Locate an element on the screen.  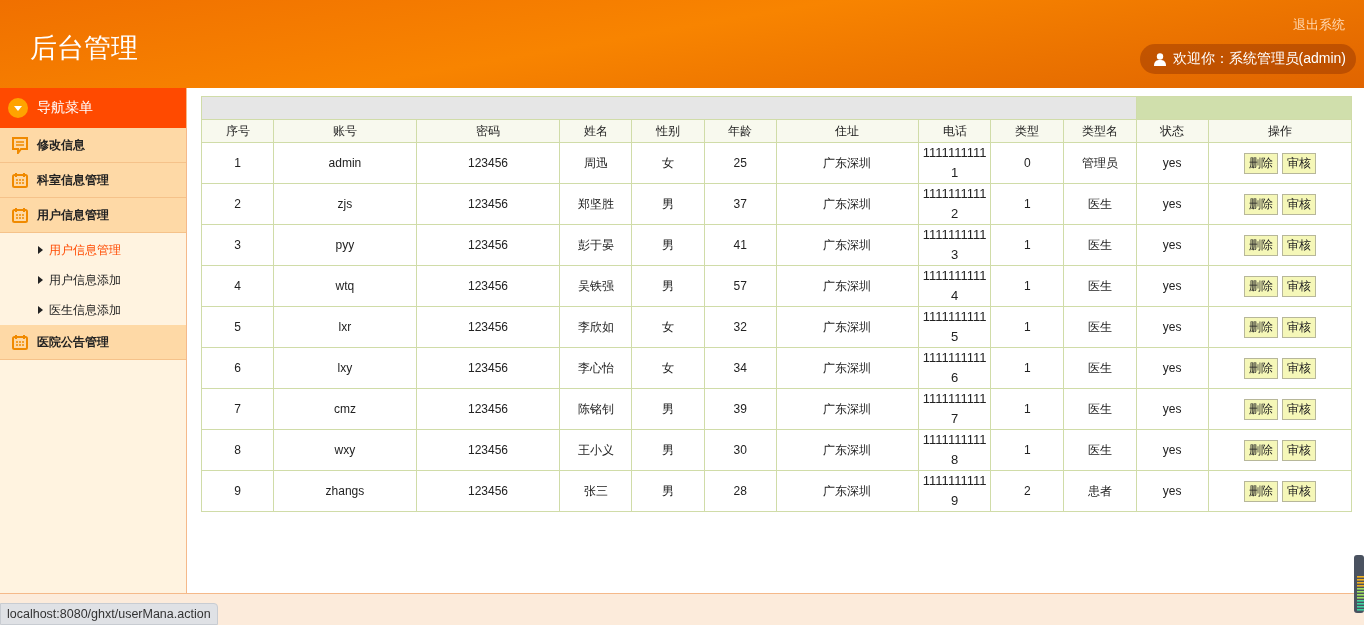
table-cell: 女 is located at coordinates (668, 368).